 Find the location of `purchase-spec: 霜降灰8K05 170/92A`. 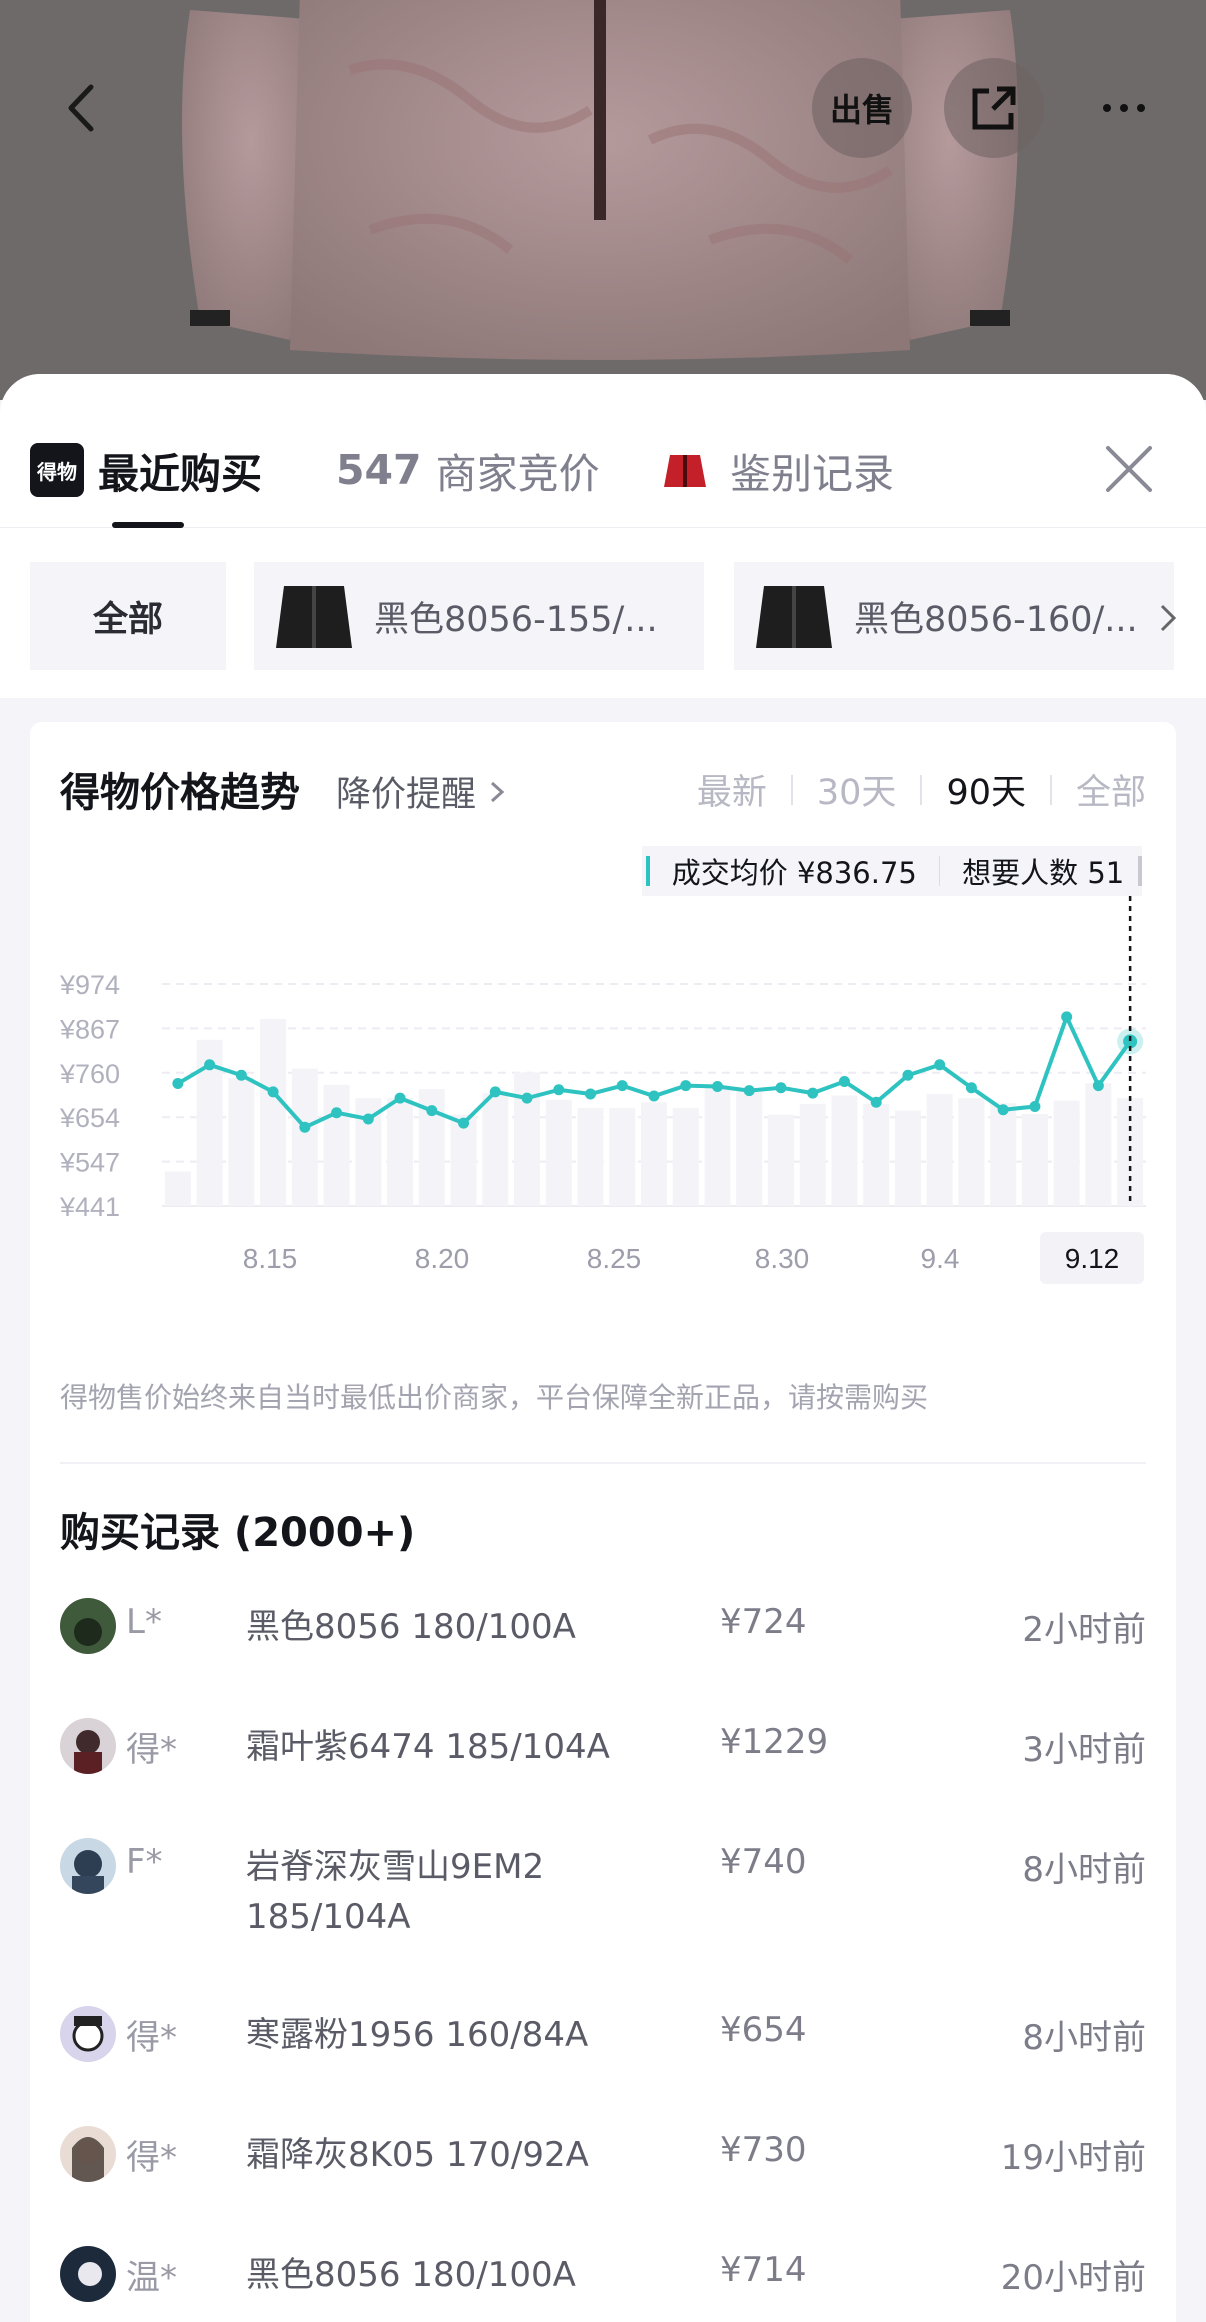

purchase-spec: 霜降灰8K05 170/92A is located at coordinates (417, 2155).